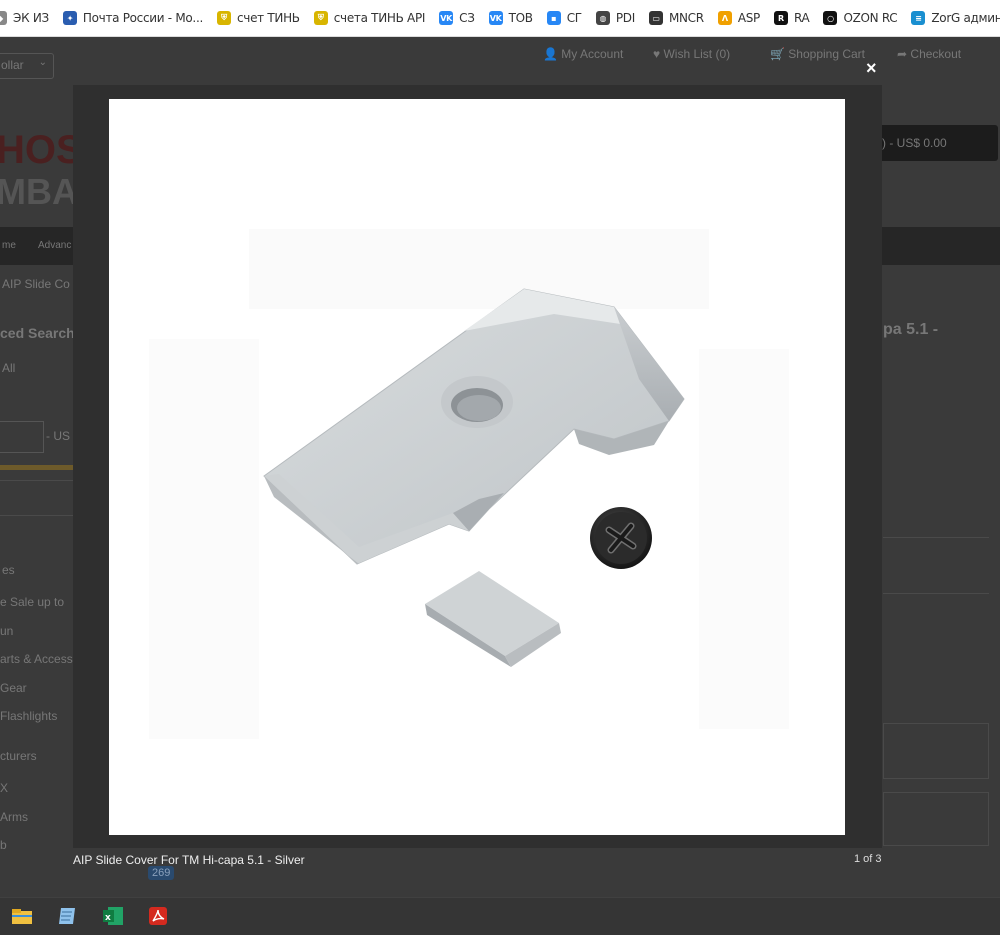 Image resolution: width=1000 pixels, height=935 pixels. I want to click on bookmark-label: счет ТИНЬ, so click(268, 18).